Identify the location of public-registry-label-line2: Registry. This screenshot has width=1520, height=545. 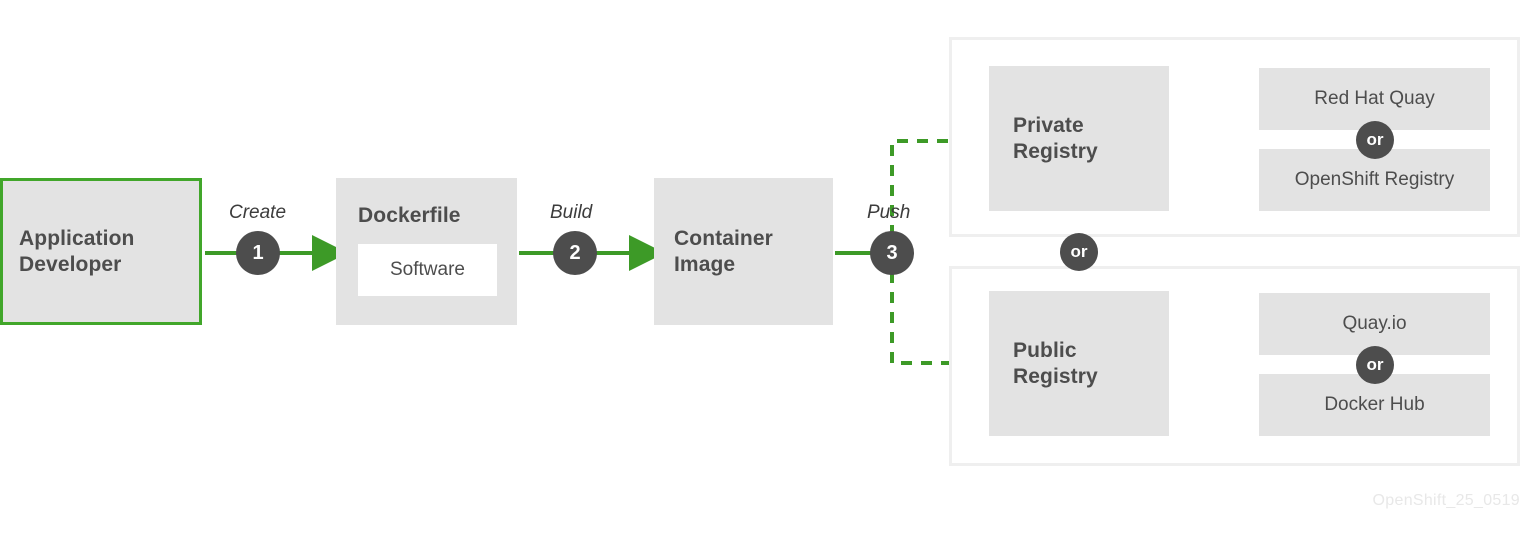
(1055, 376).